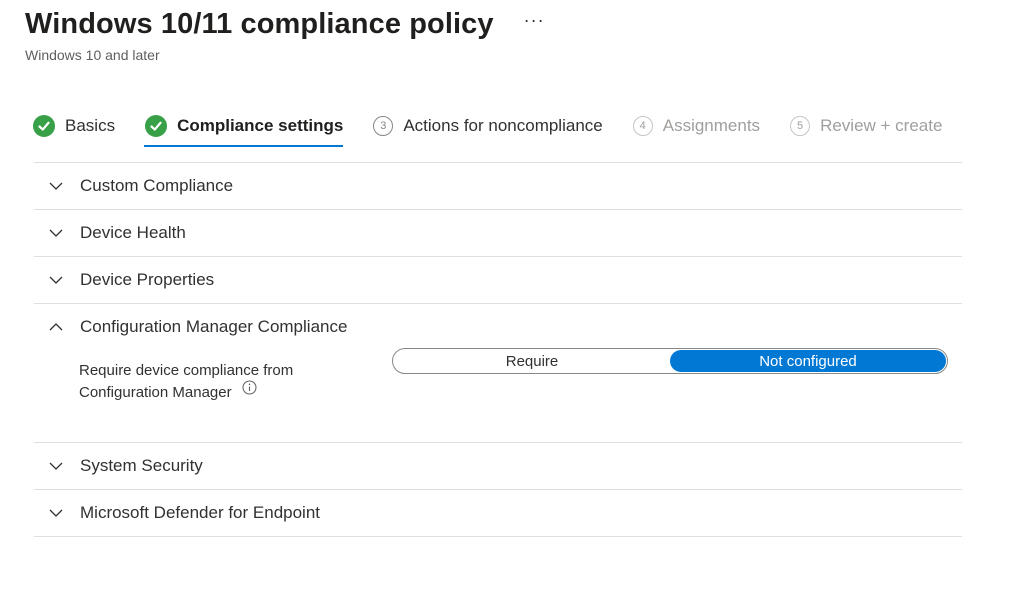  Describe the element at coordinates (383, 126) in the screenshot. I see `step-number-icon: 3` at that location.